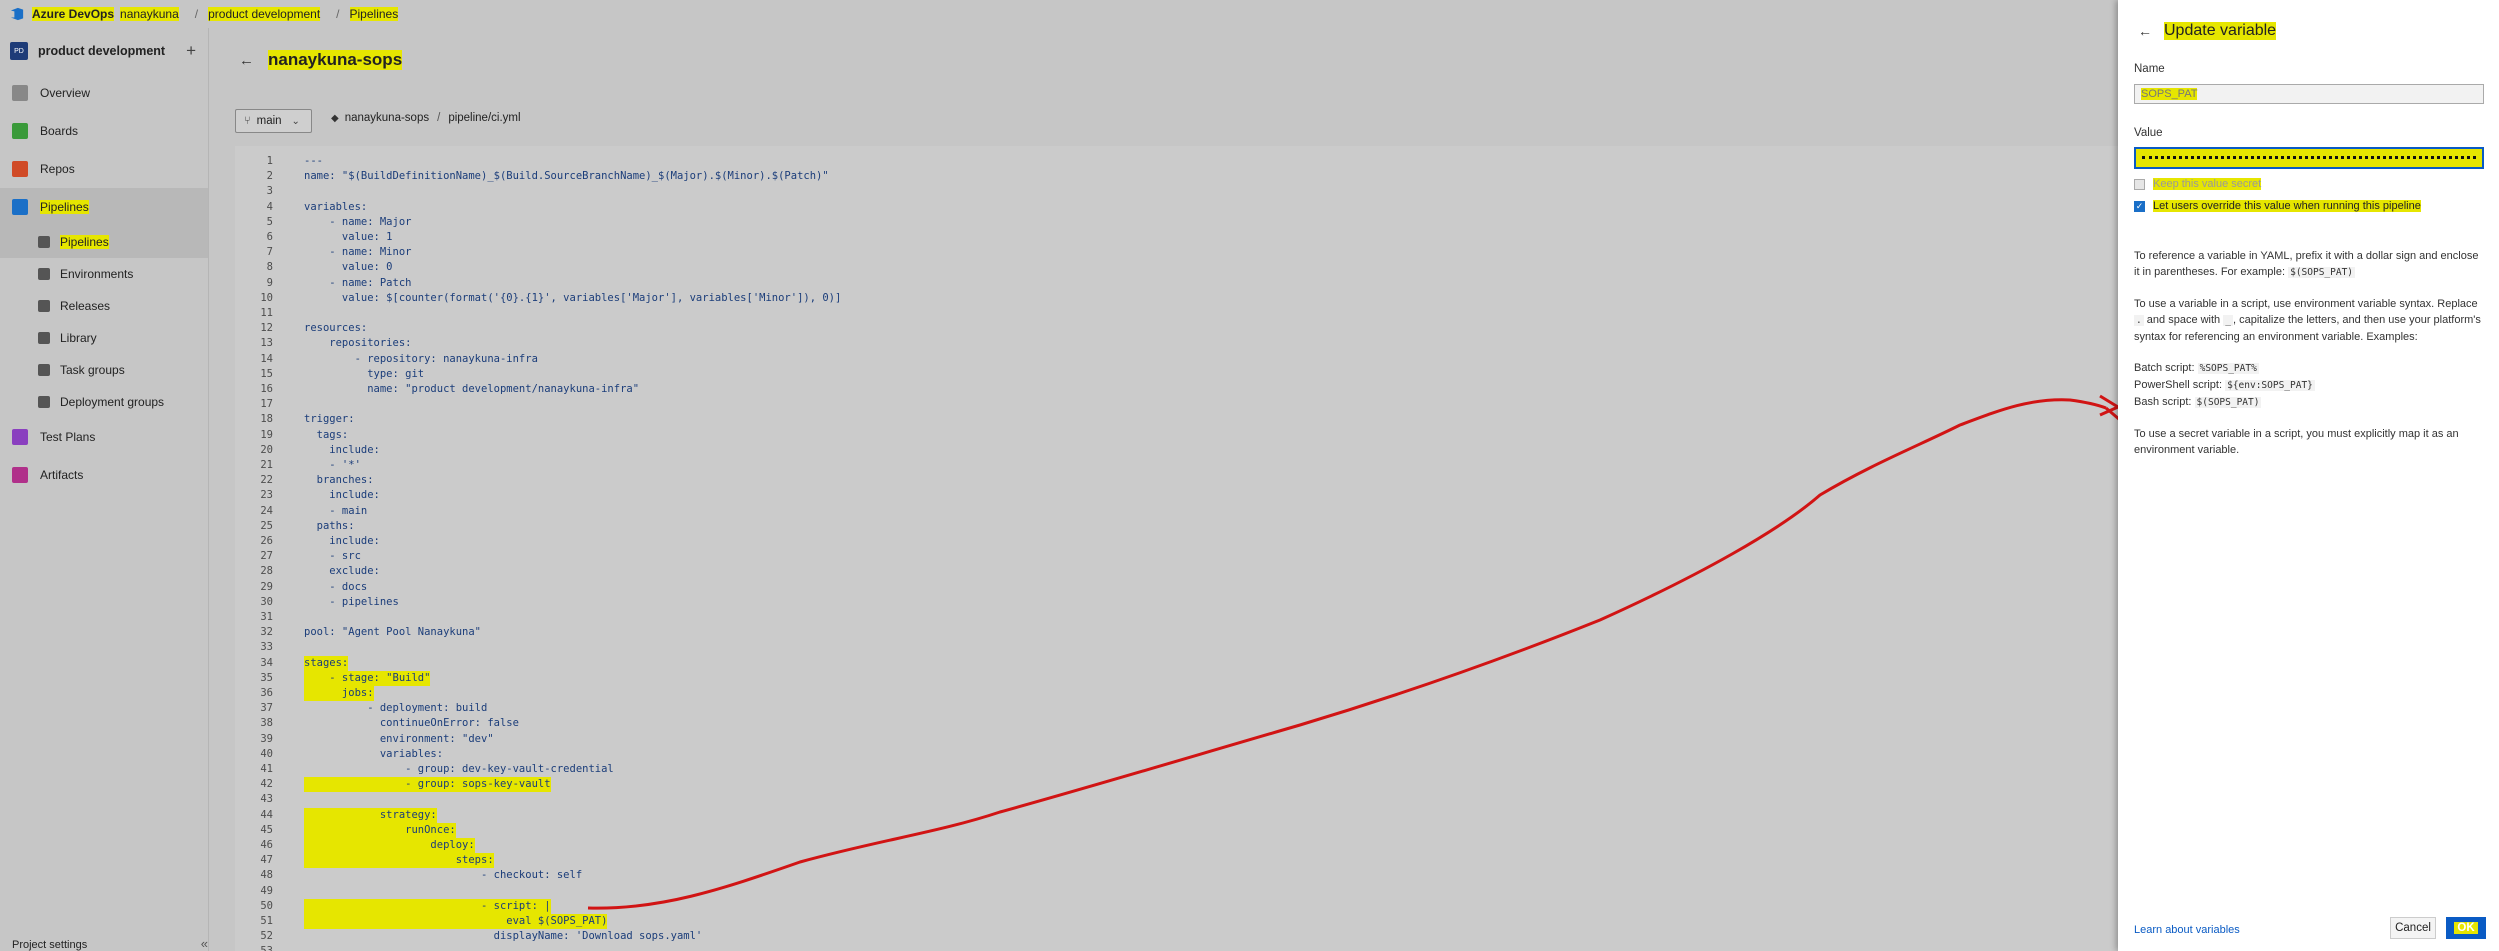 This screenshot has width=2499, height=951. I want to click on sidebar-subitem-deployment-groups: Deployment groups, so click(104, 402).